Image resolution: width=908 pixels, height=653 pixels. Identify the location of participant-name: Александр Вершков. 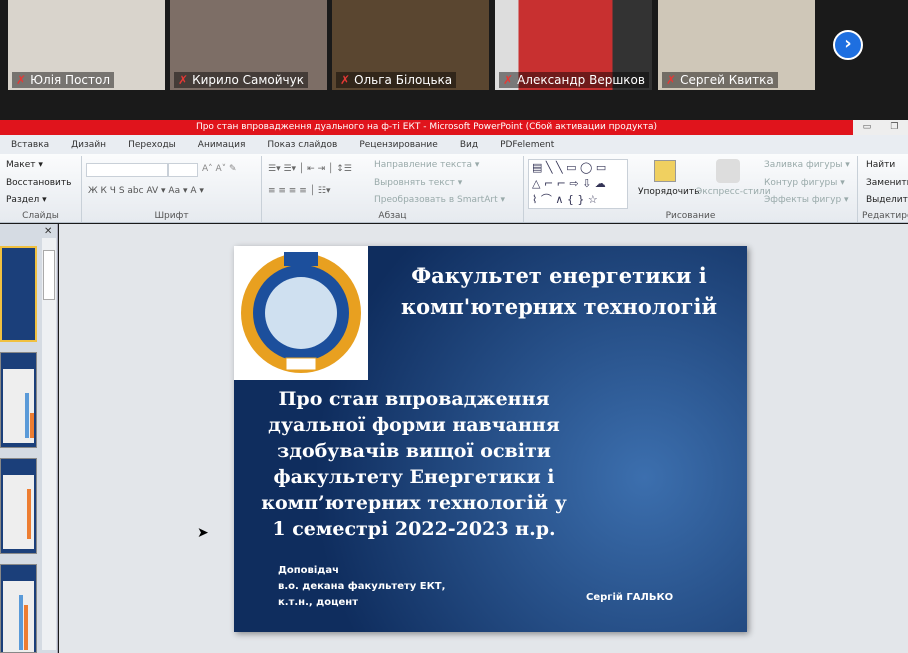
(581, 80).